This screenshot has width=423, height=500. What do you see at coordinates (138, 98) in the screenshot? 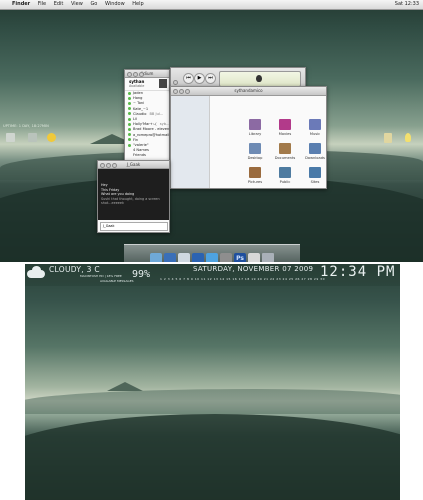
I see `buddy-name: Hong` at bounding box center [138, 98].